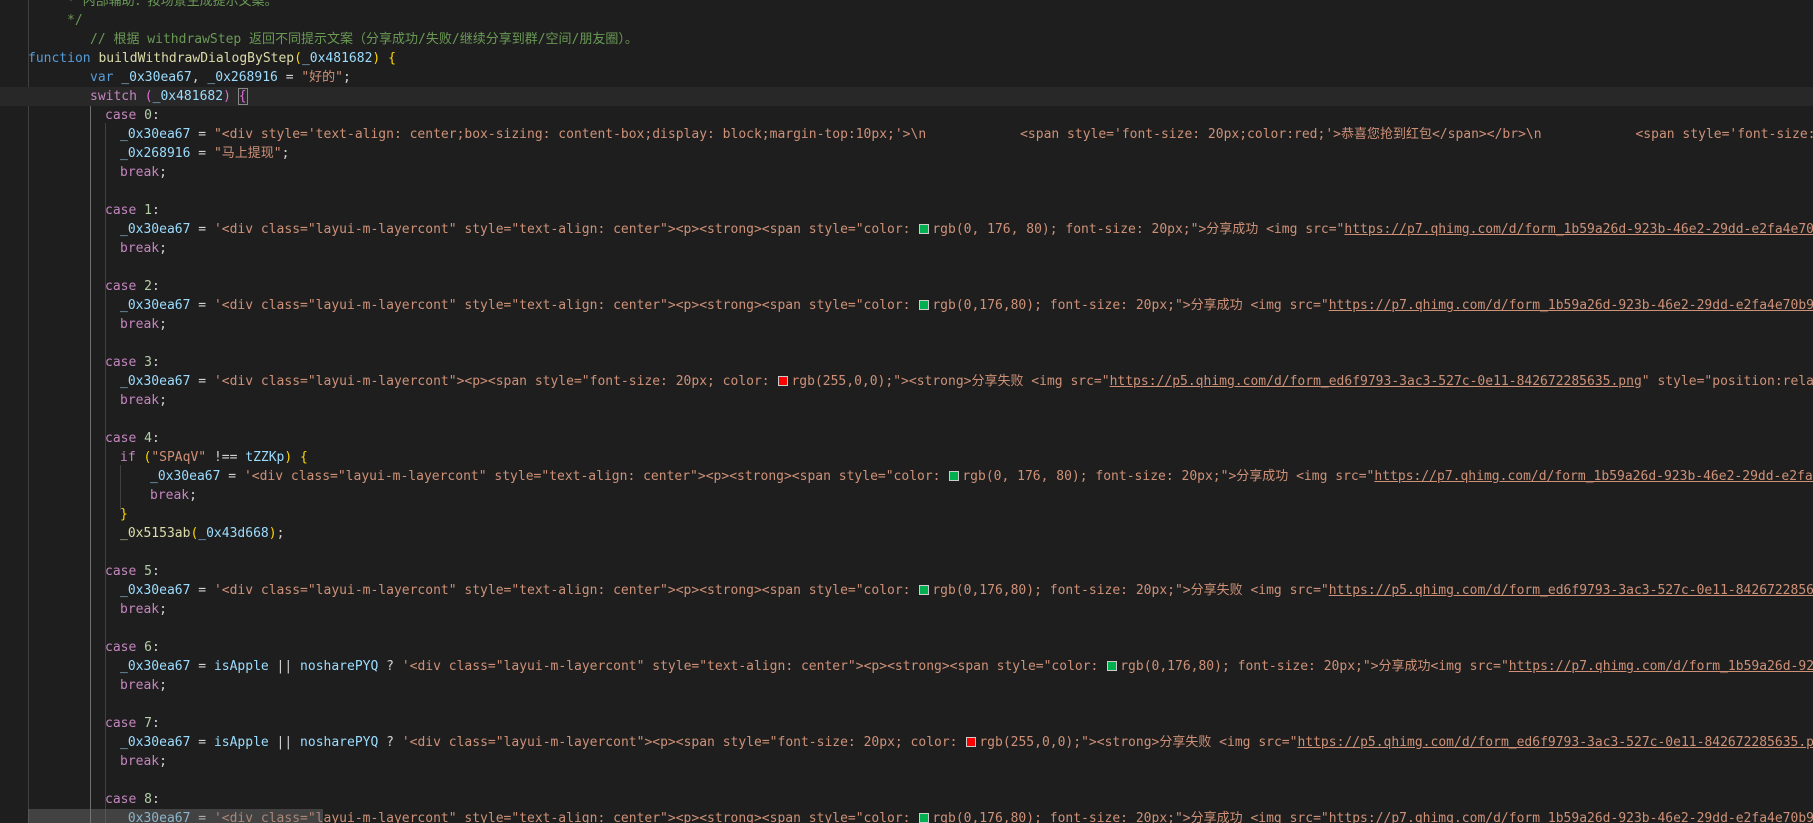 This screenshot has width=1813, height=823. What do you see at coordinates (906, 533) in the screenshot?
I see `code-line: _0x5153ab(_0x43d668);` at bounding box center [906, 533].